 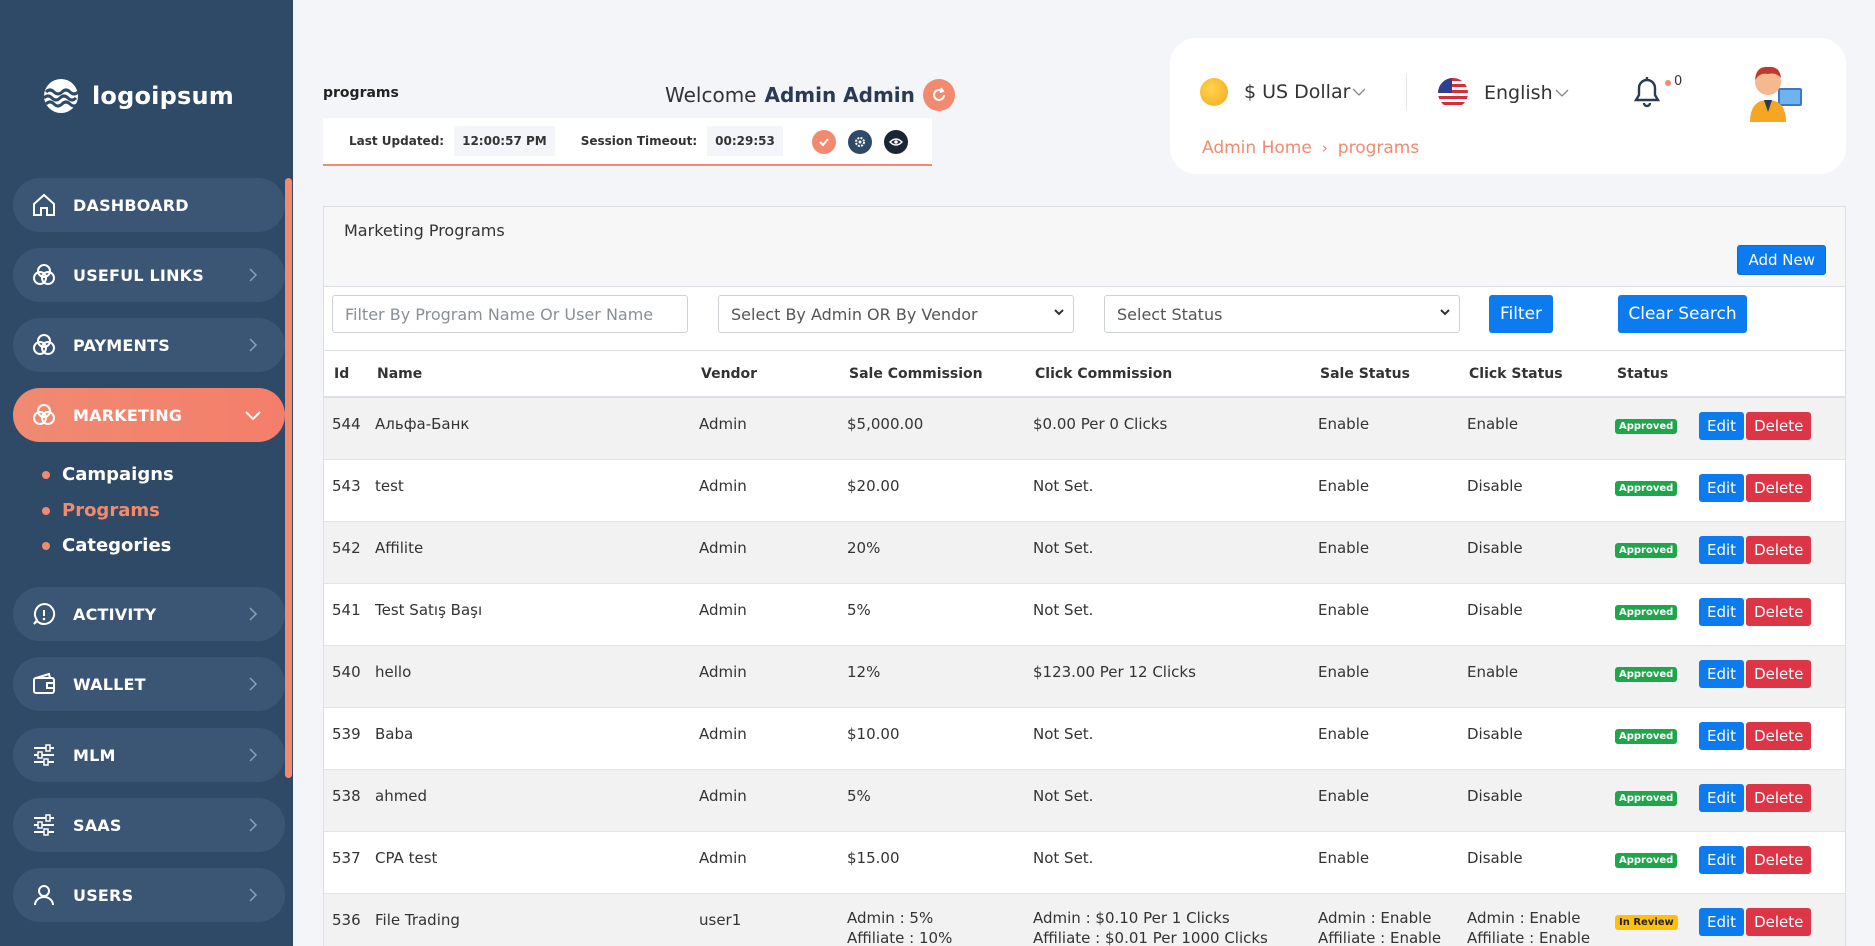 I want to click on sidebar-item-useful-links: USEFUL LINKS, so click(x=149, y=275).